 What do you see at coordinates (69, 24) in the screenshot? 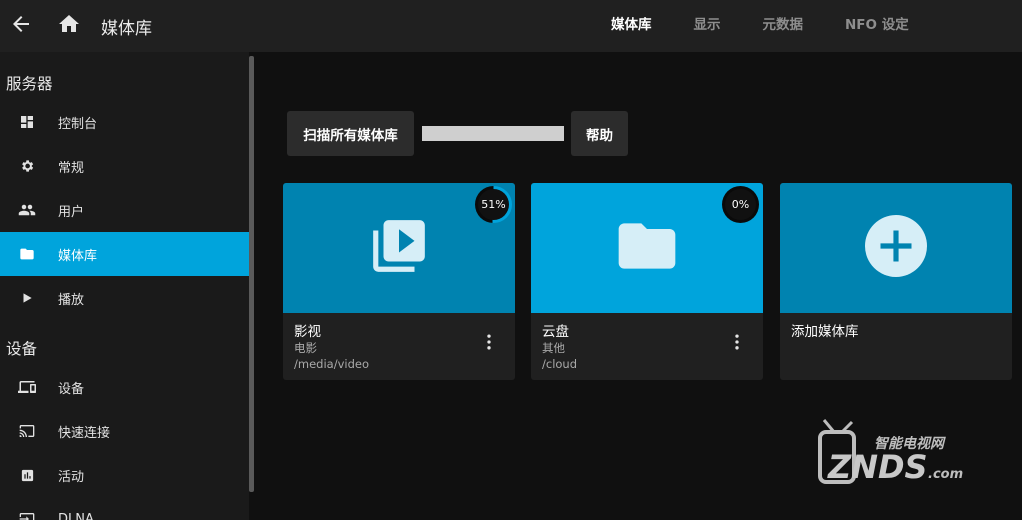
I see `home-icon` at bounding box center [69, 24].